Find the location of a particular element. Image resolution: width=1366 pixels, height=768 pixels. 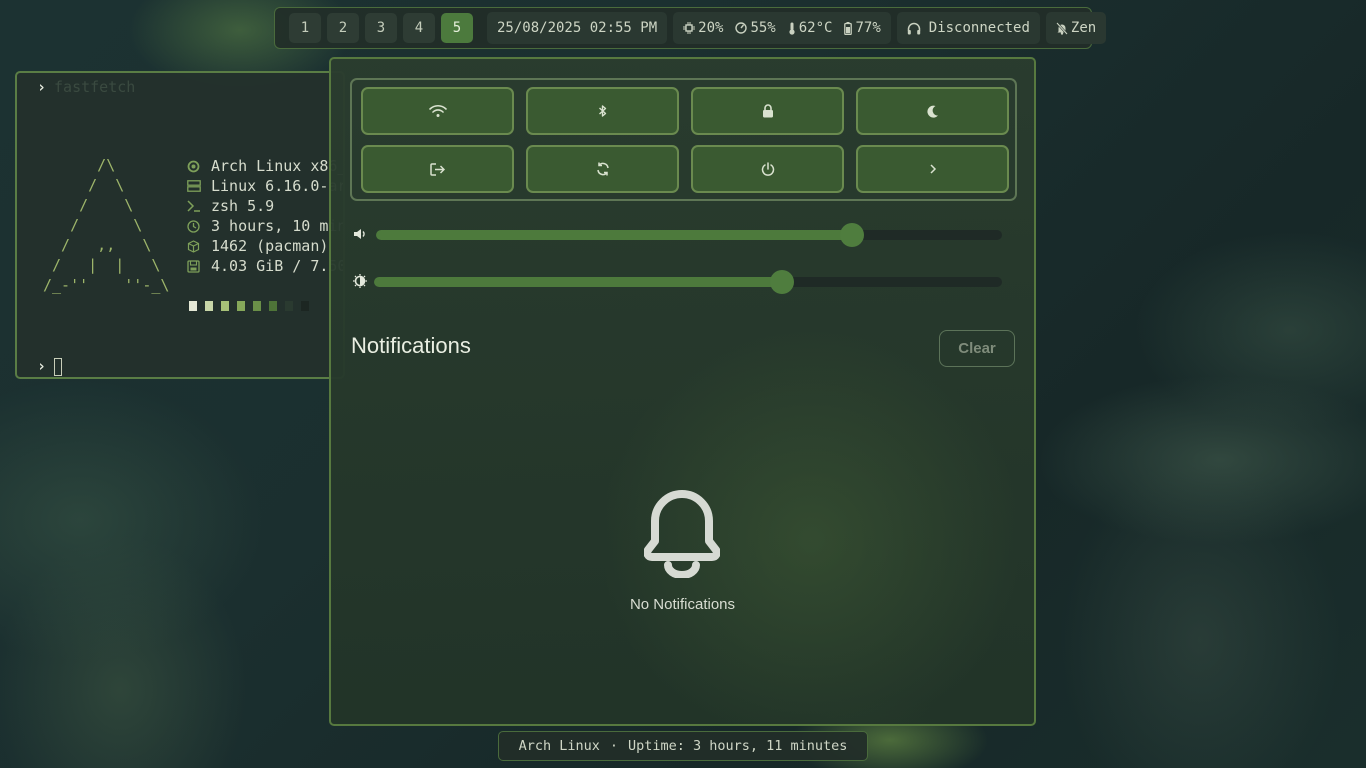

lock-icon is located at coordinates (768, 111).